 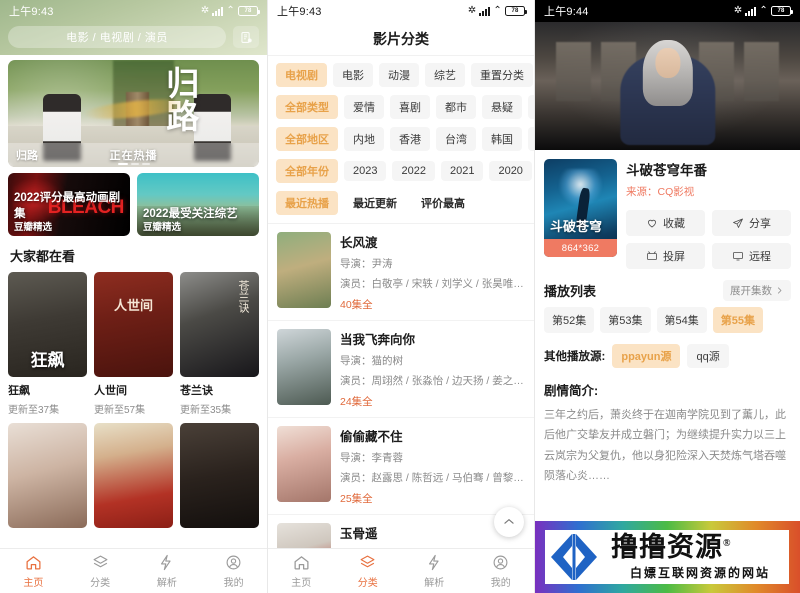 What do you see at coordinates (574, 557) in the screenshot?
I see `brand-mark-icon` at bounding box center [574, 557].